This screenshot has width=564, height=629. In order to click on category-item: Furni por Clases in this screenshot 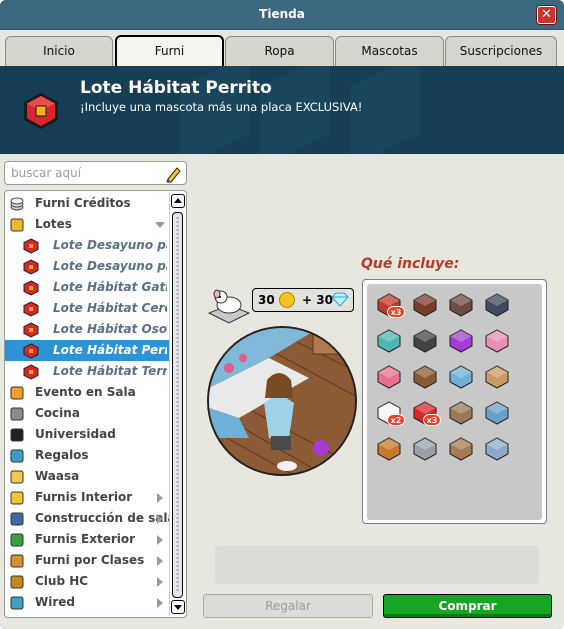, I will do `click(87, 560)`.